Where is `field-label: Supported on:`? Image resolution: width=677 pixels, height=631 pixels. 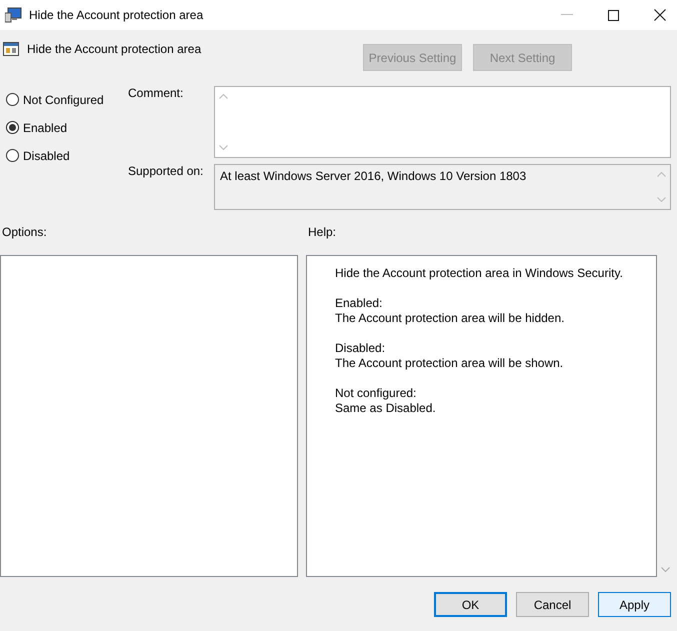 field-label: Supported on: is located at coordinates (166, 172).